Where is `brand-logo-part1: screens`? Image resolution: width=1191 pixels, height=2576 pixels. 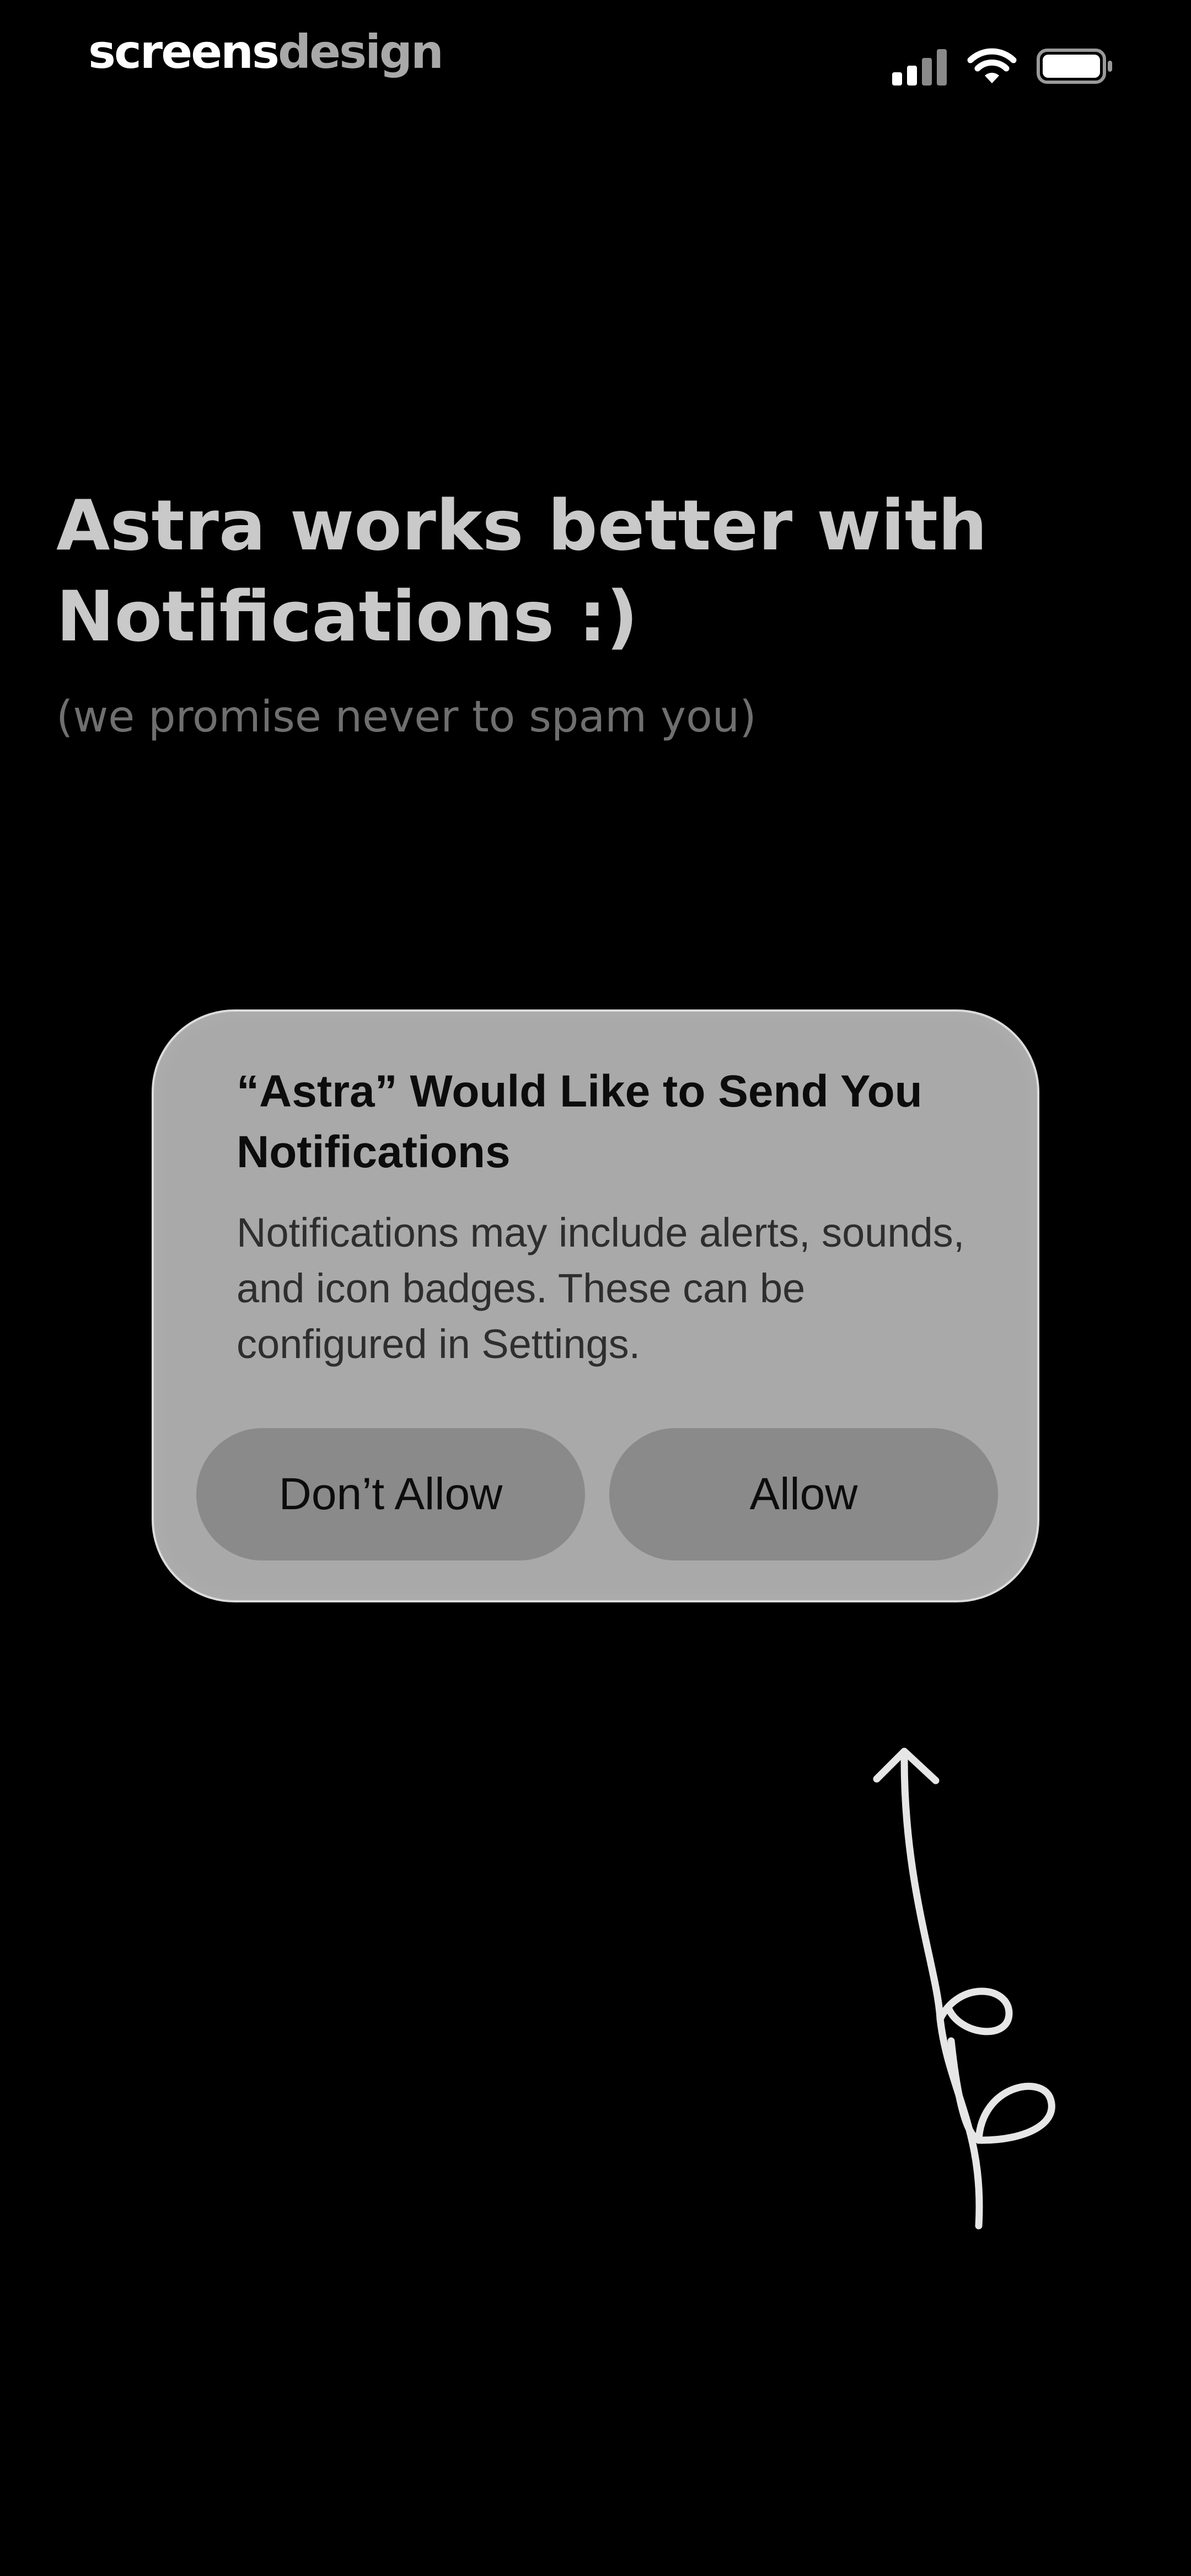
brand-logo-part1: screens is located at coordinates (184, 52).